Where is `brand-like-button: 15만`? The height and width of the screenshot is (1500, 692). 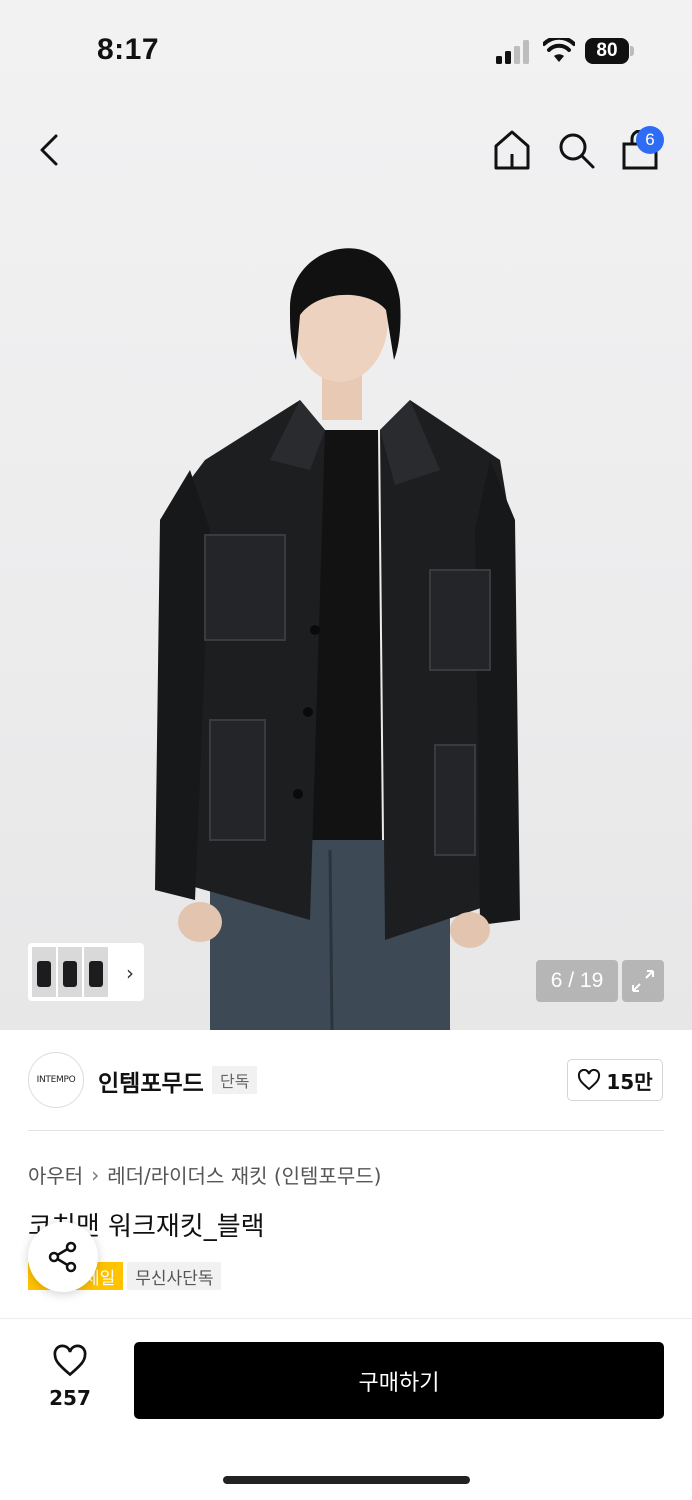
brand-like-button: 15만 is located at coordinates (615, 1080).